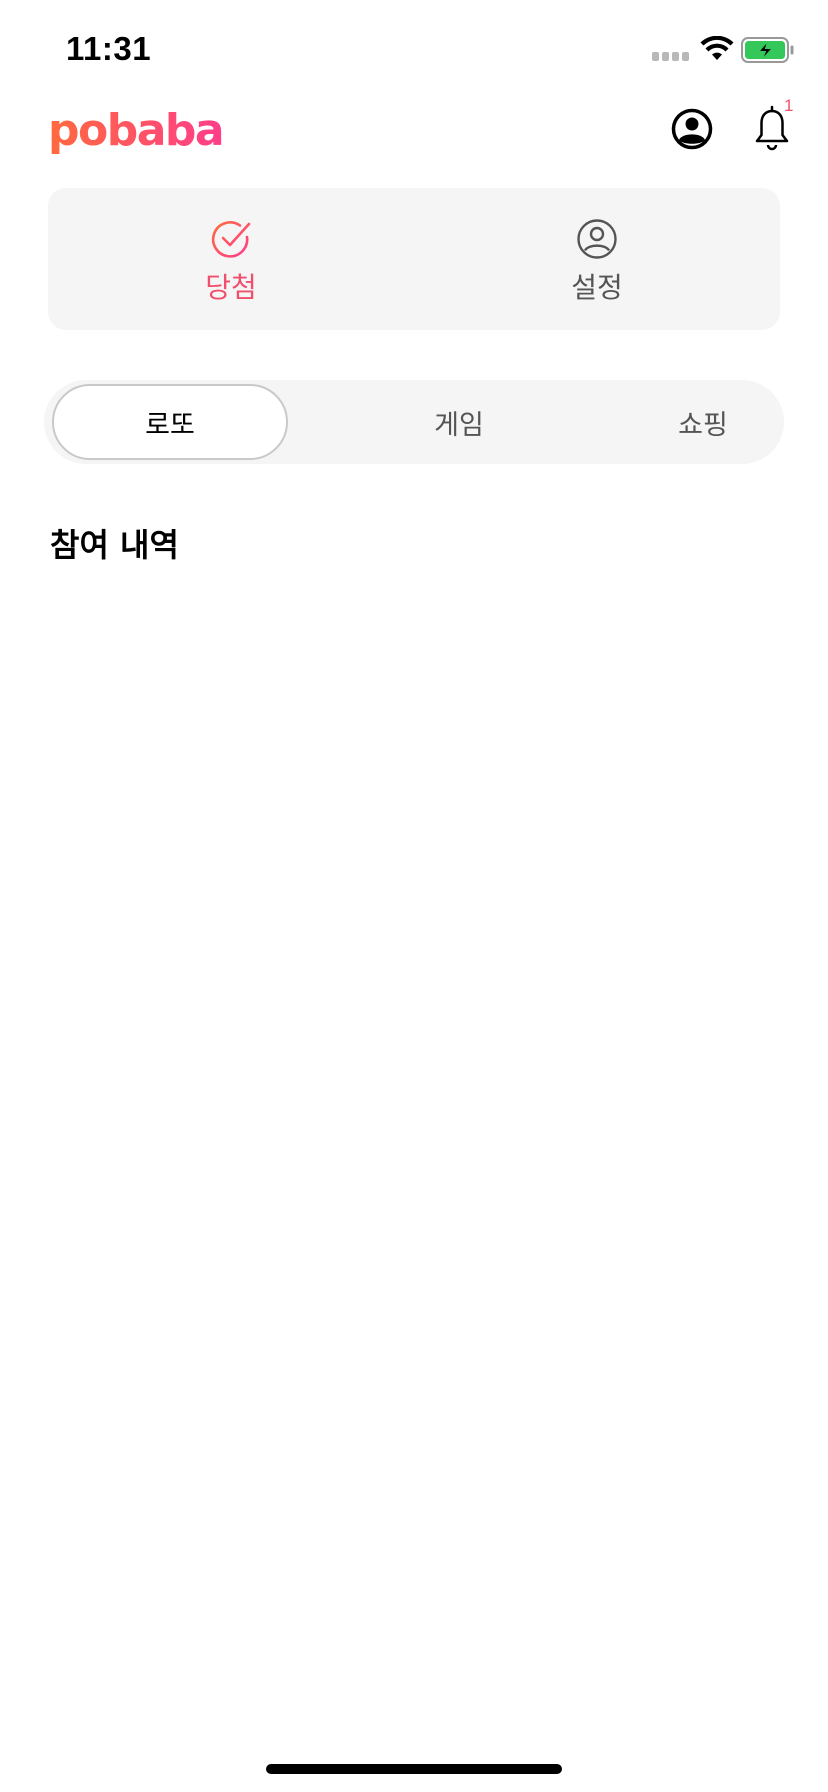 Image resolution: width=828 pixels, height=1792 pixels. Describe the element at coordinates (597, 239) in the screenshot. I see `user-circle-icon` at that location.